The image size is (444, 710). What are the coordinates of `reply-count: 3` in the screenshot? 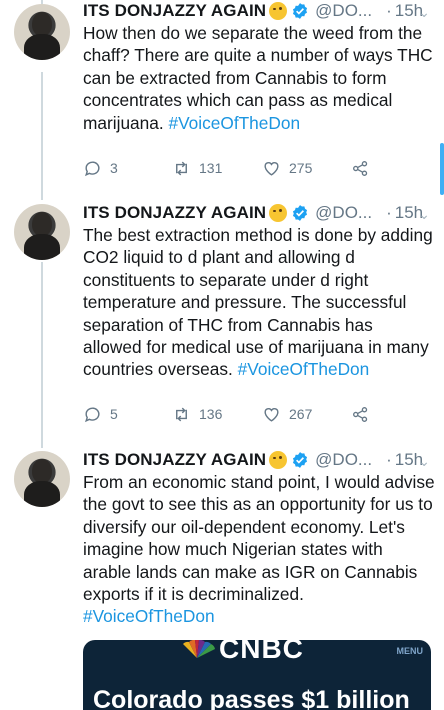 It's located at (114, 168).